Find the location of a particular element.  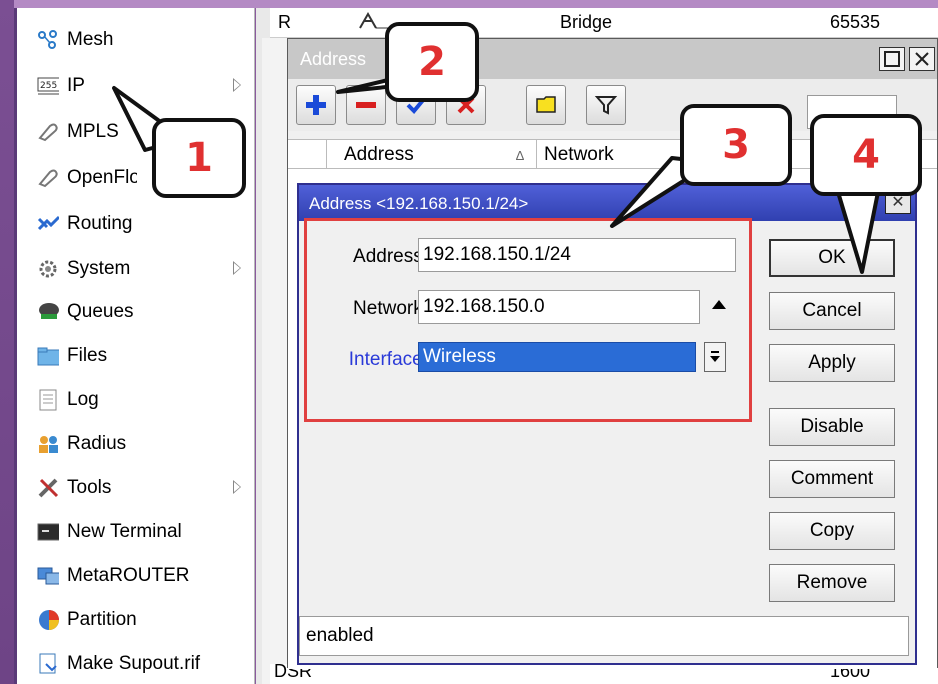

callout-1: 1 is located at coordinates (199, 158).